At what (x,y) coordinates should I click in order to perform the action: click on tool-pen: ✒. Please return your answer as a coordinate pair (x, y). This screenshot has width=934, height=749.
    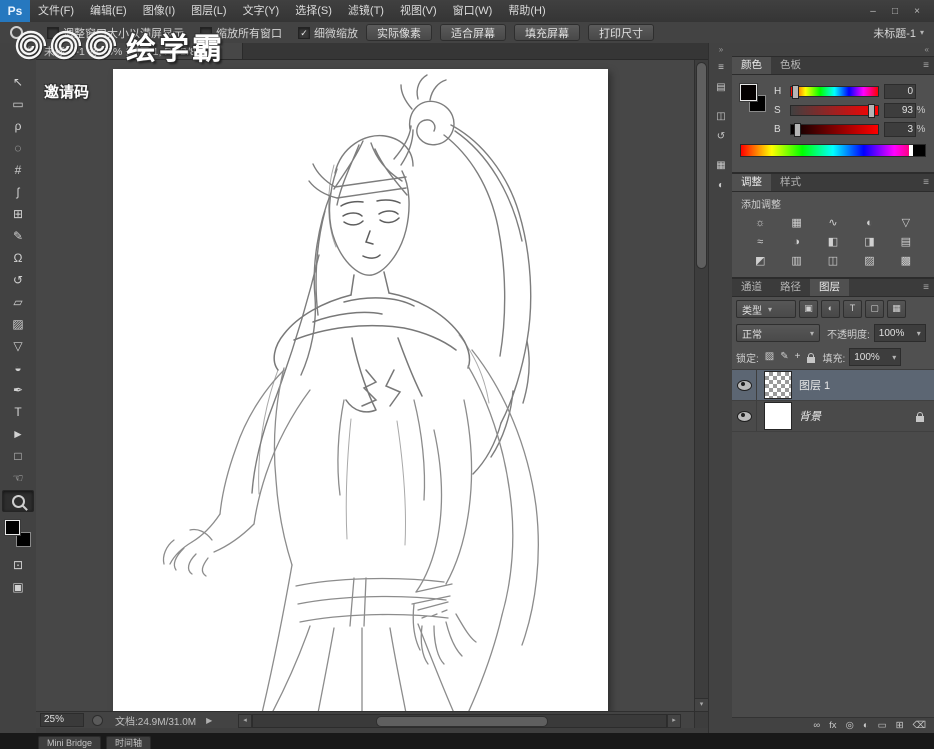
    Looking at the image, I should click on (18, 390).